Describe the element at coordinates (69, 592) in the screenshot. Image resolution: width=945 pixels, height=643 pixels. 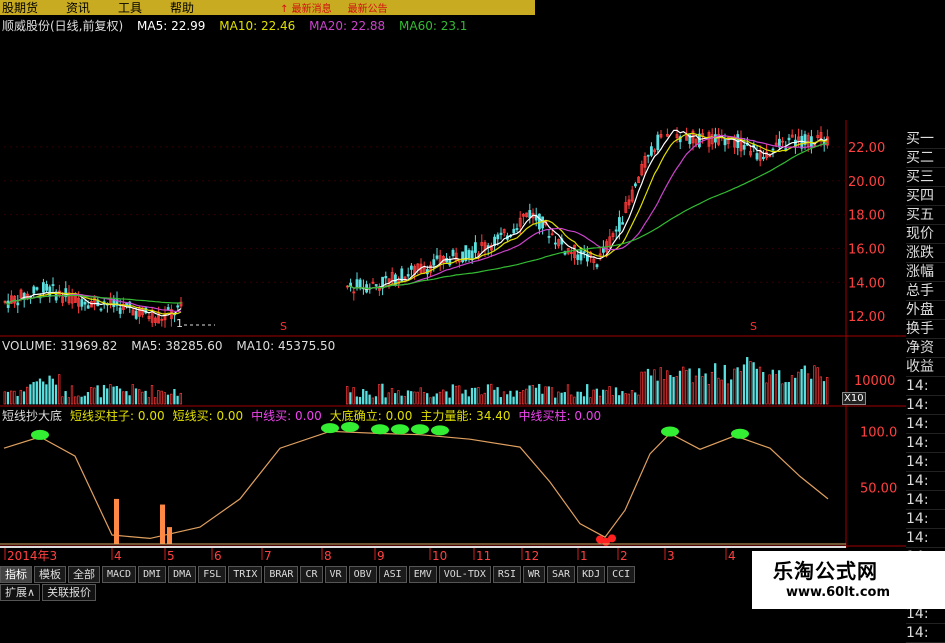
I see `tab-row2-1: 关联报价` at that location.